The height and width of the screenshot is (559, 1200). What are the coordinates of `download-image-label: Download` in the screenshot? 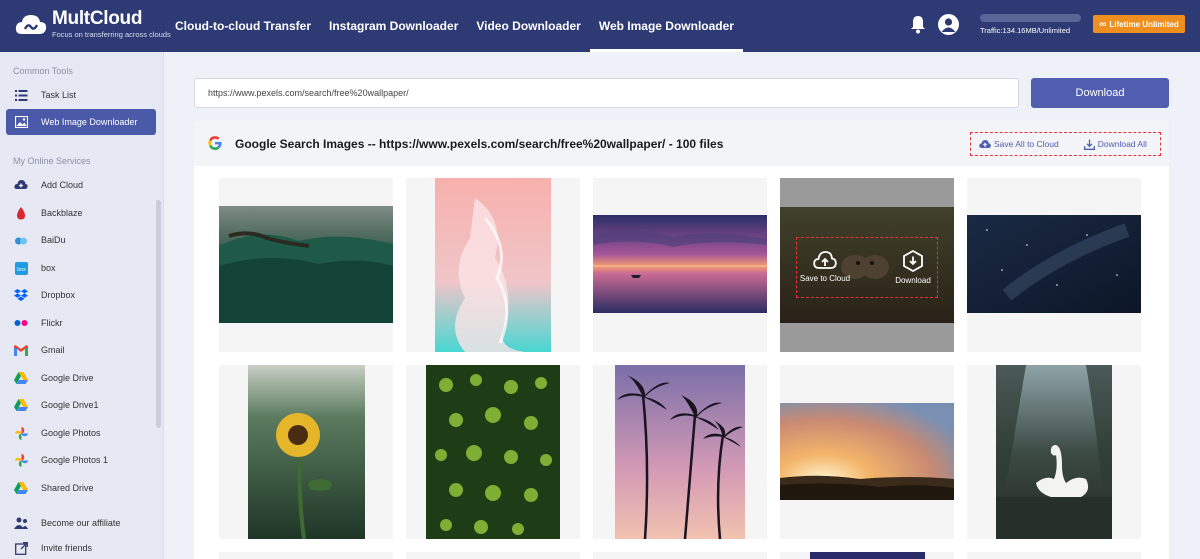 It's located at (913, 280).